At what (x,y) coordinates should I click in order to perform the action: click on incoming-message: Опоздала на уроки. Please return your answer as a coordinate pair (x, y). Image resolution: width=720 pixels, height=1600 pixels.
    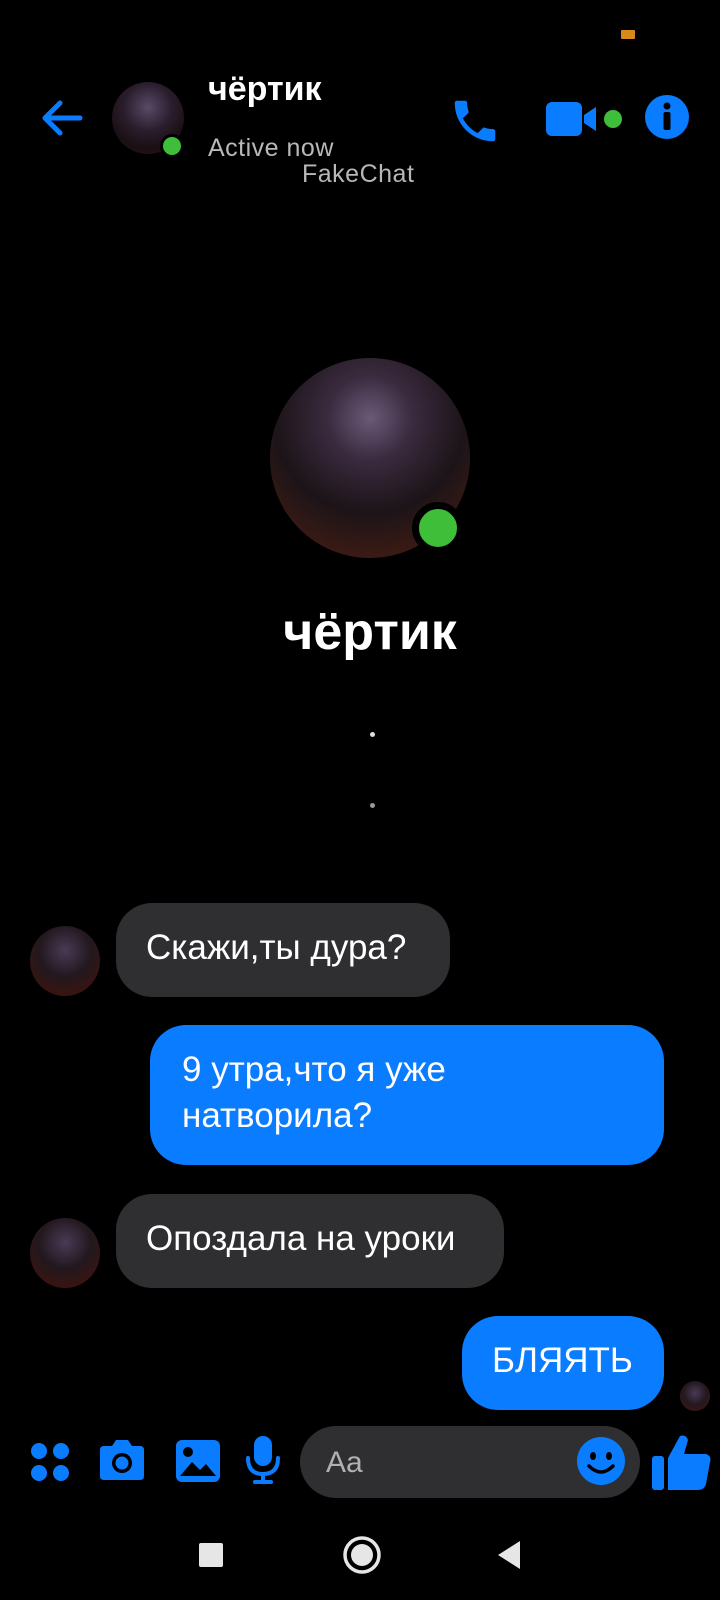
    Looking at the image, I should click on (310, 1241).